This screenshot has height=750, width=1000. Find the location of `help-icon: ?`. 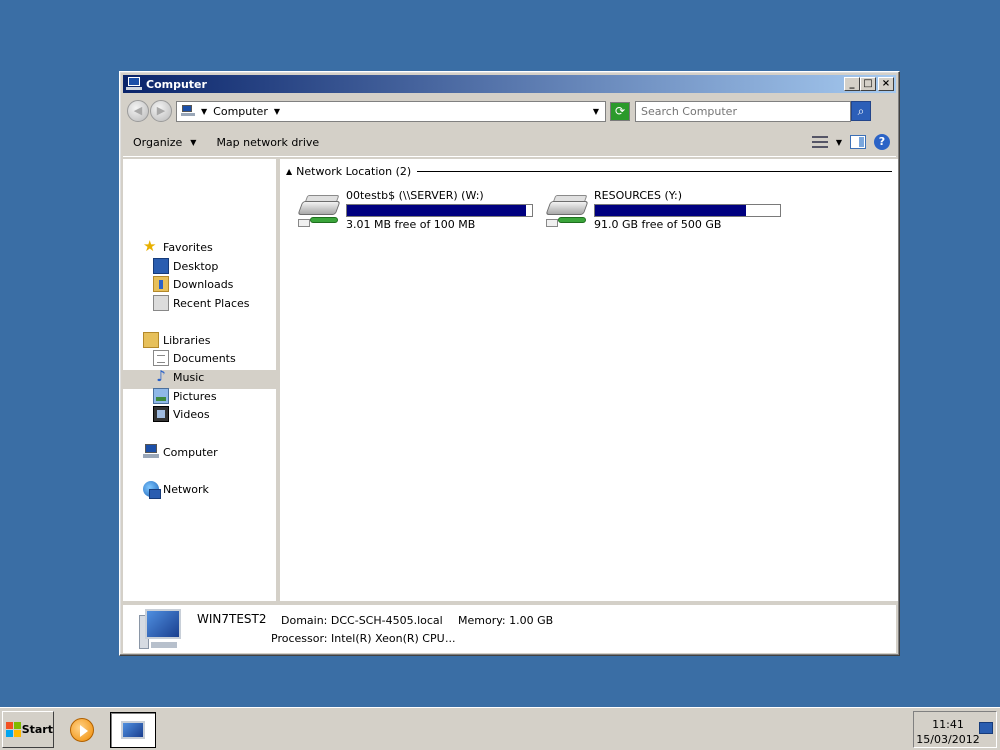

help-icon: ? is located at coordinates (882, 142).